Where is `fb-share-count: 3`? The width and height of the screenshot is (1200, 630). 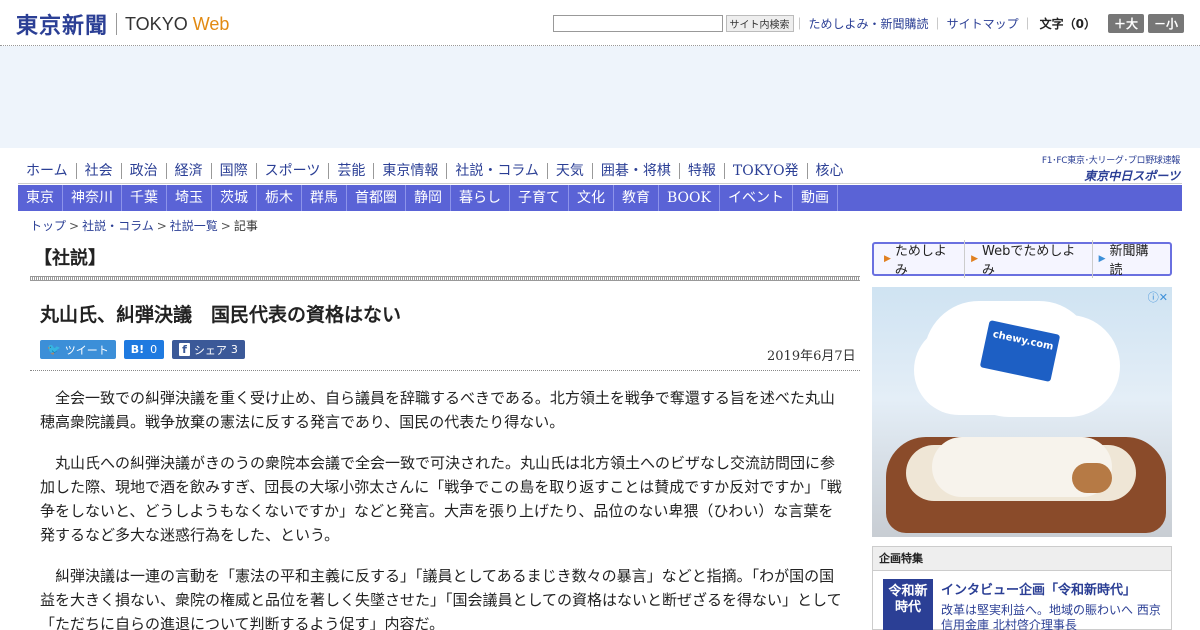 fb-share-count: 3 is located at coordinates (234, 349).